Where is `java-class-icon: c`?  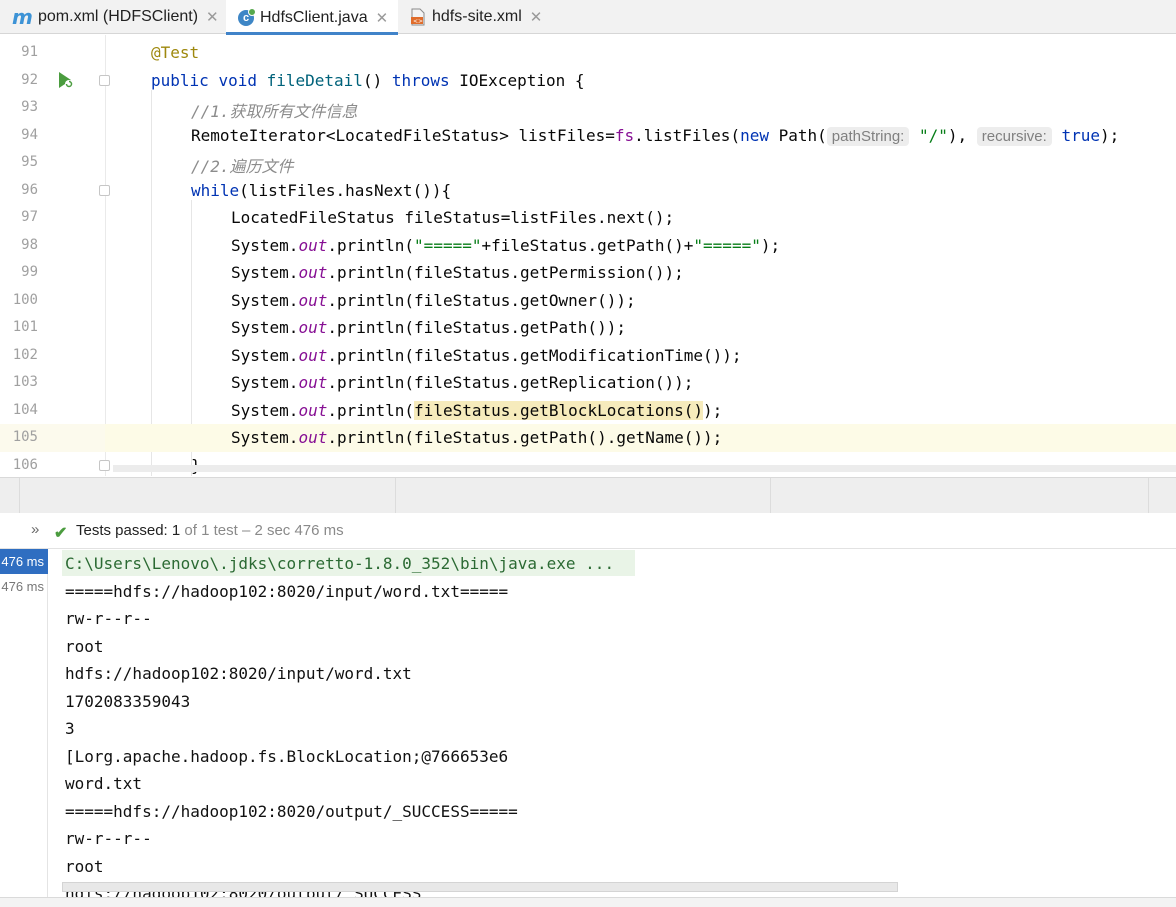 java-class-icon: c is located at coordinates (247, 16).